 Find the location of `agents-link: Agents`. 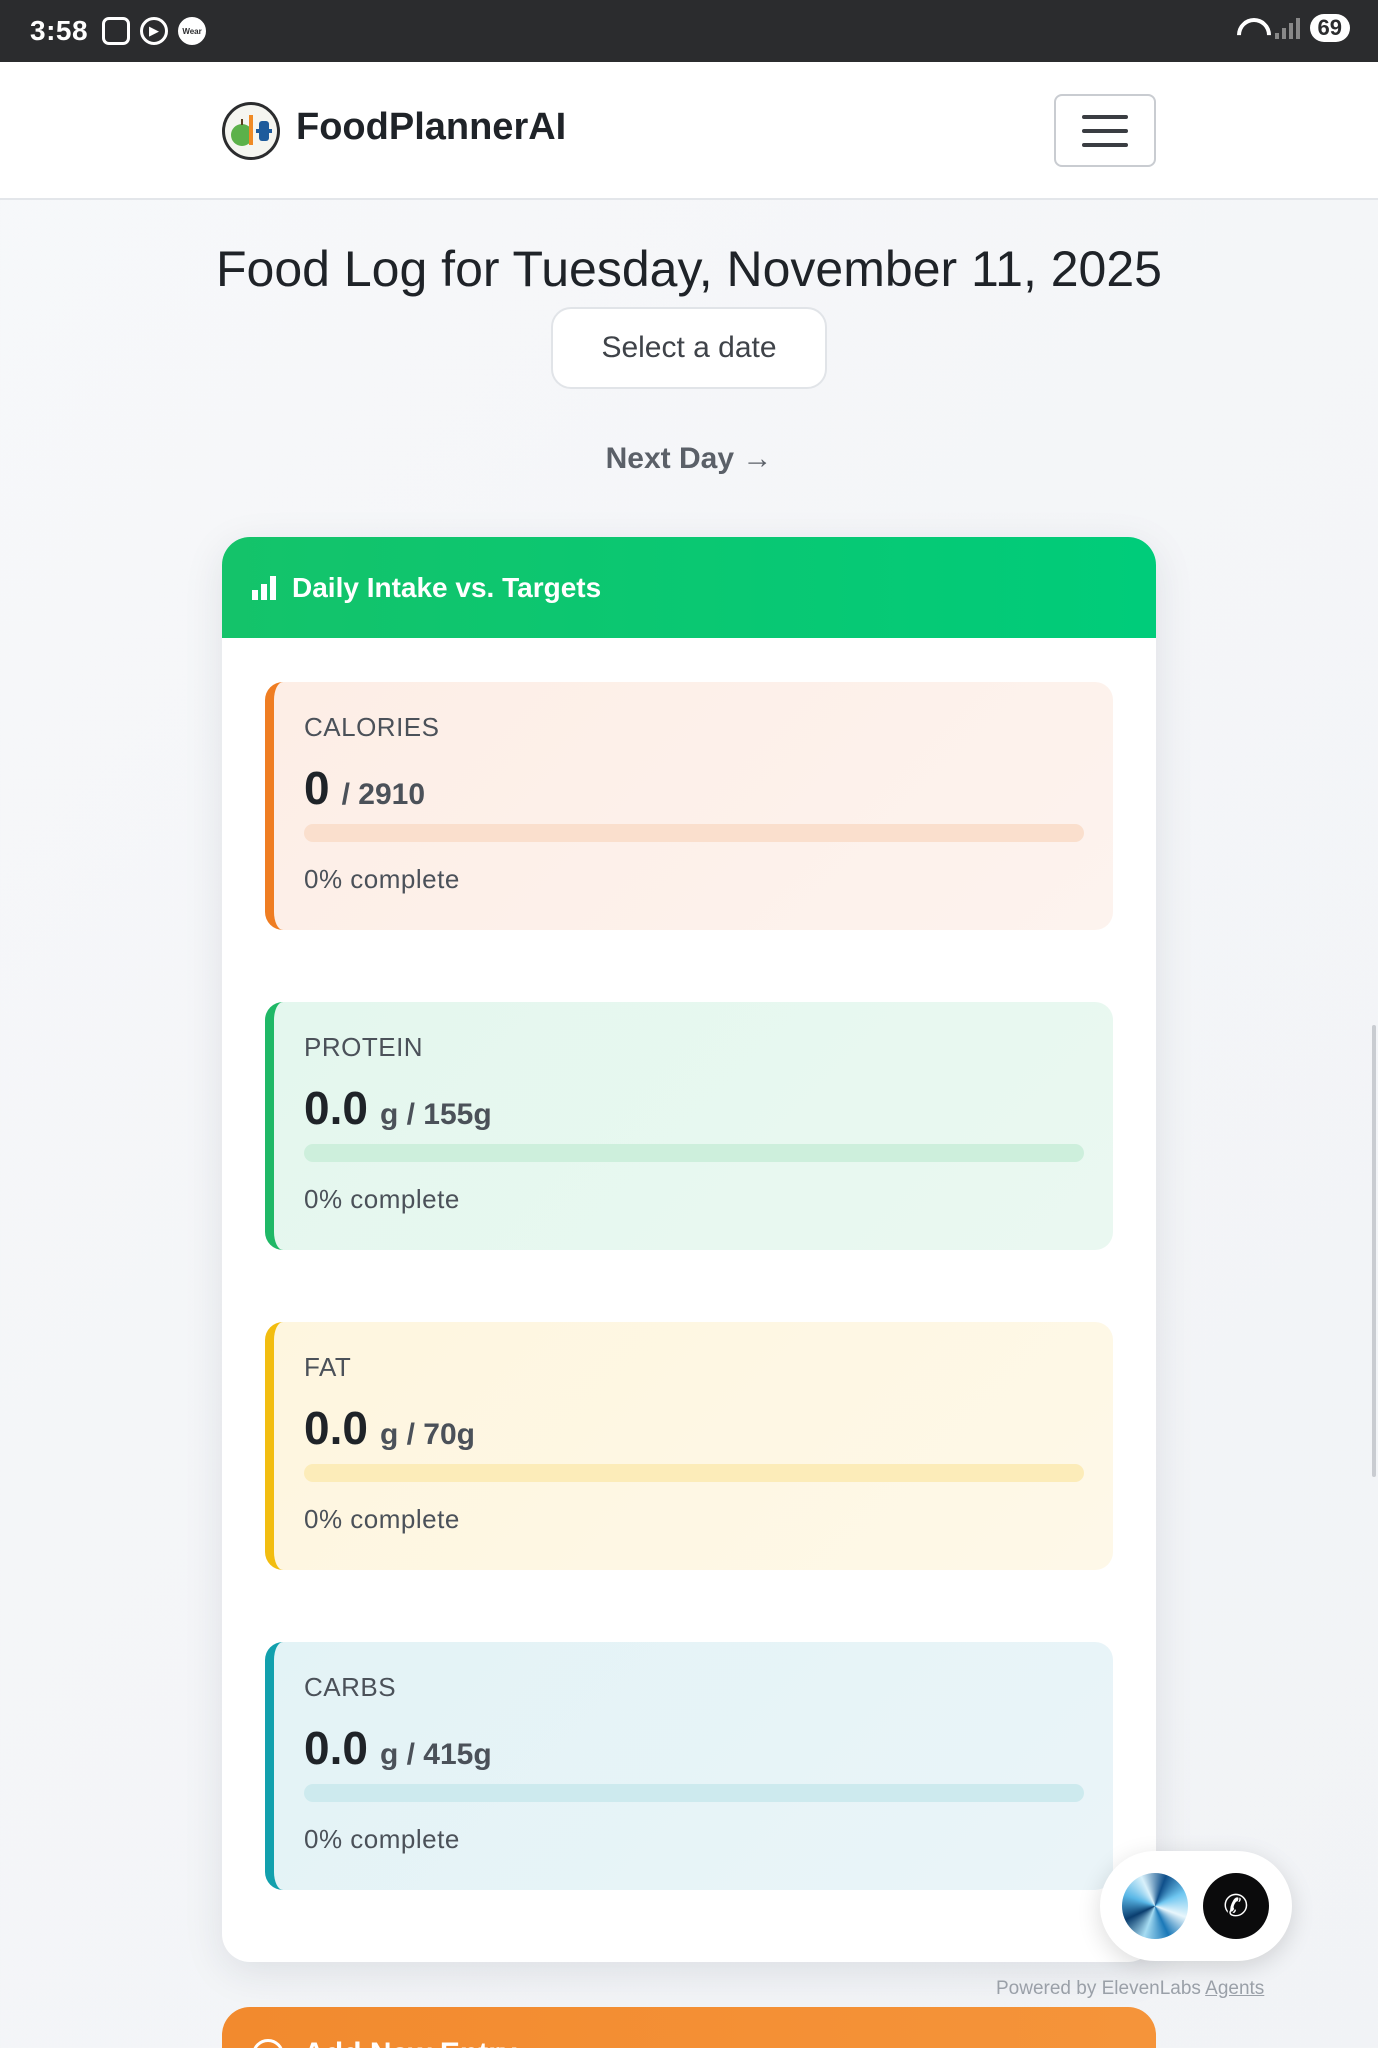

agents-link: Agents is located at coordinates (1234, 1988).